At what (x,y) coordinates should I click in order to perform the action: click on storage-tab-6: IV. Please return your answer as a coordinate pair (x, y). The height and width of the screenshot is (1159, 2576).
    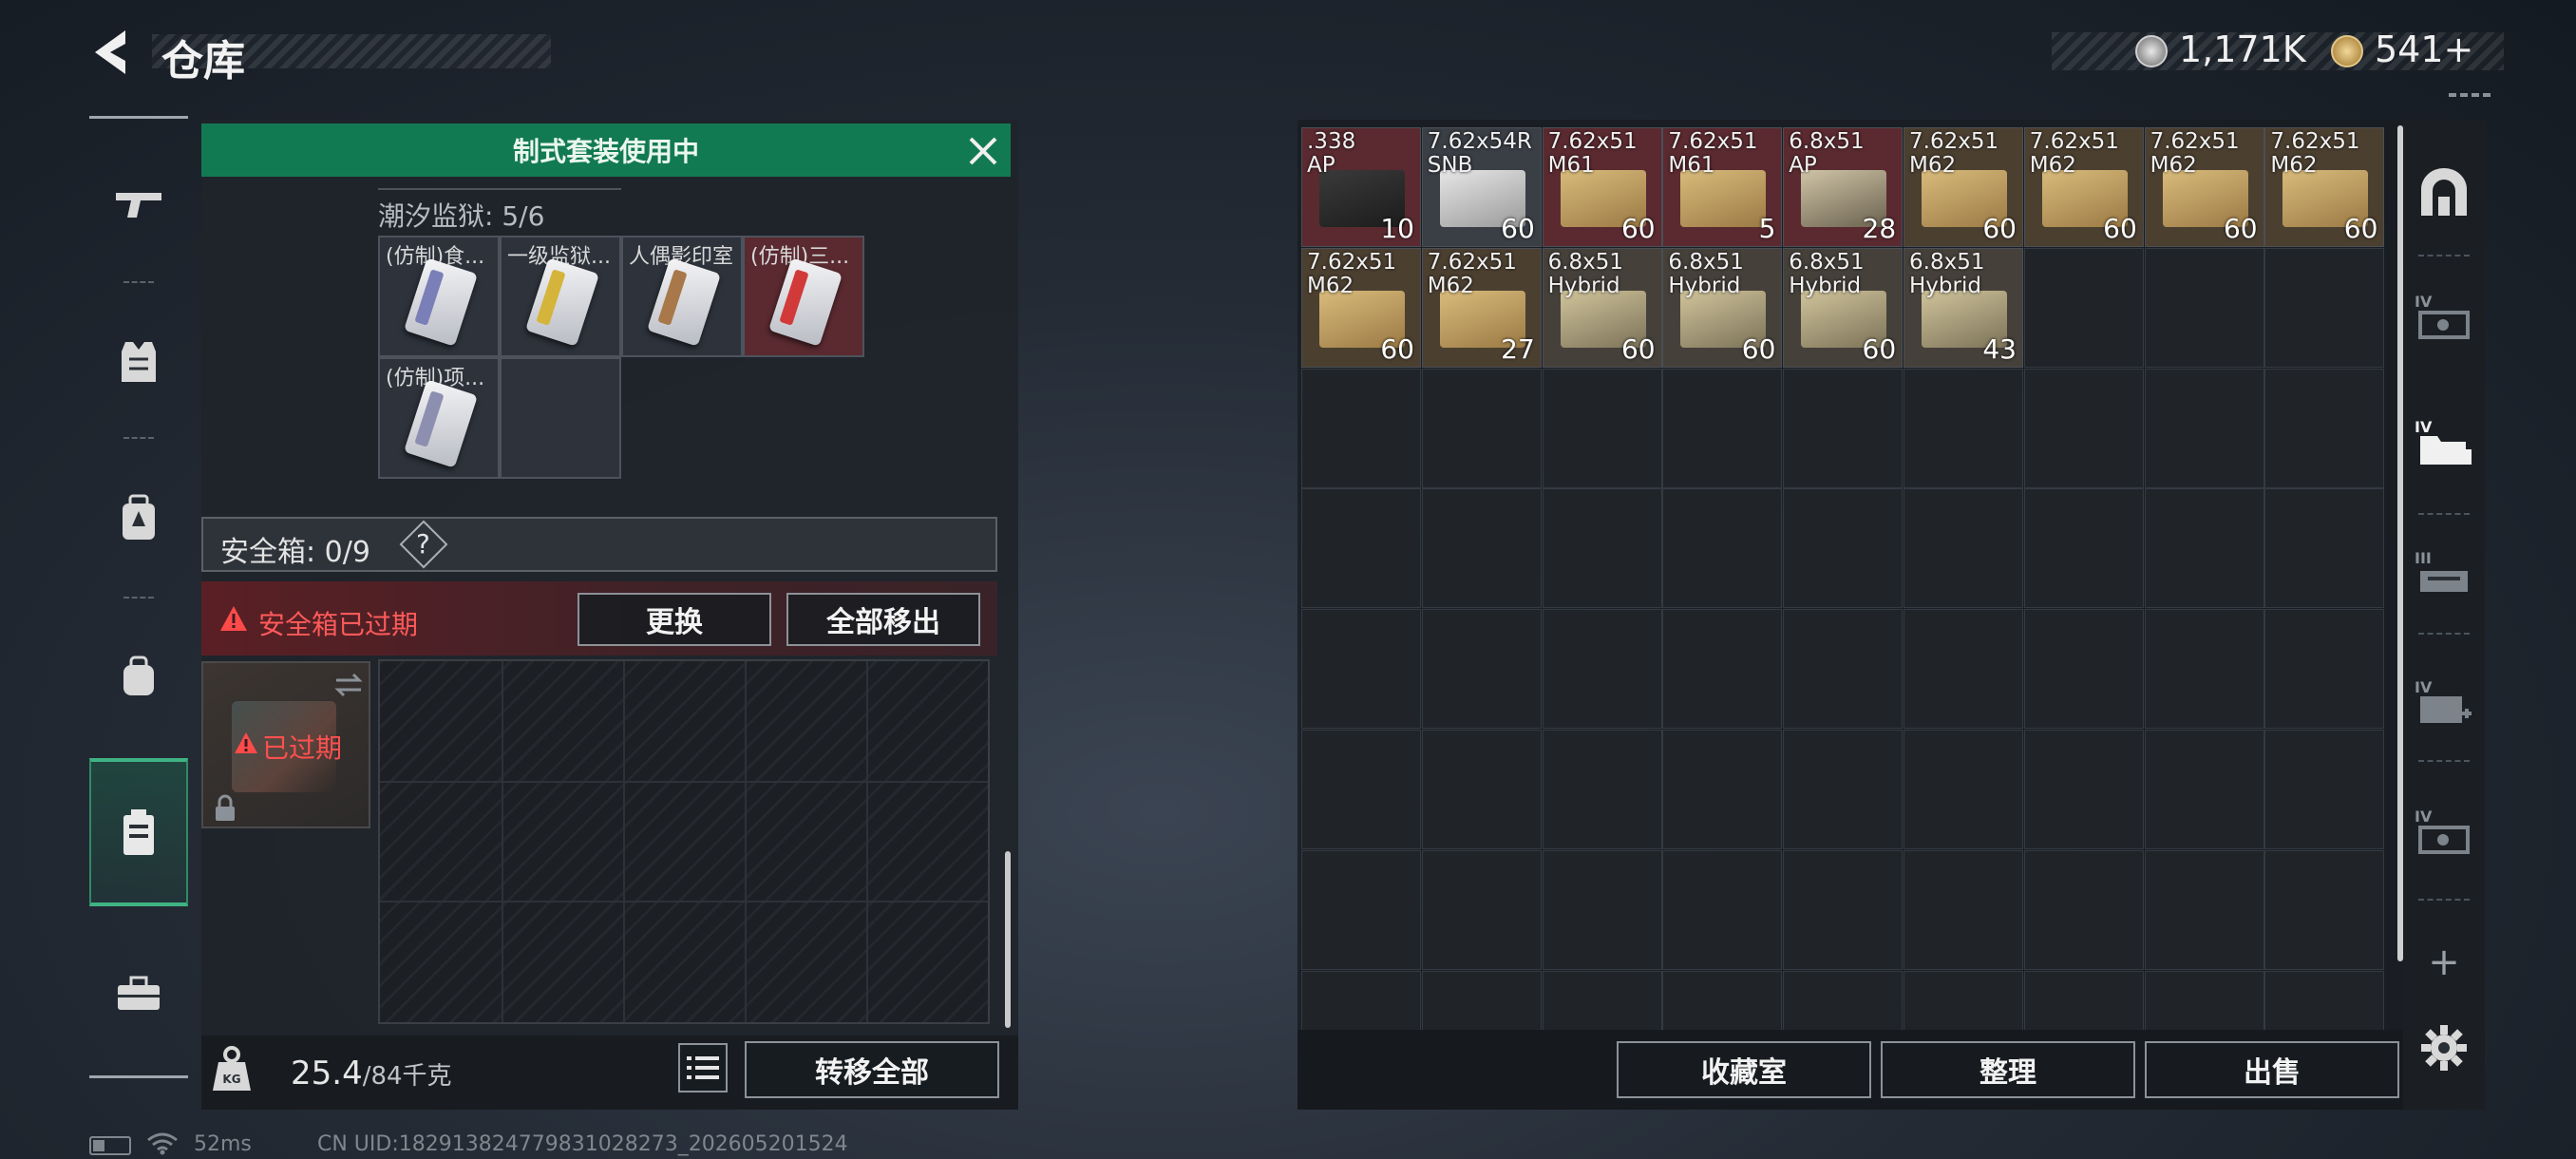
    Looking at the image, I should click on (2444, 831).